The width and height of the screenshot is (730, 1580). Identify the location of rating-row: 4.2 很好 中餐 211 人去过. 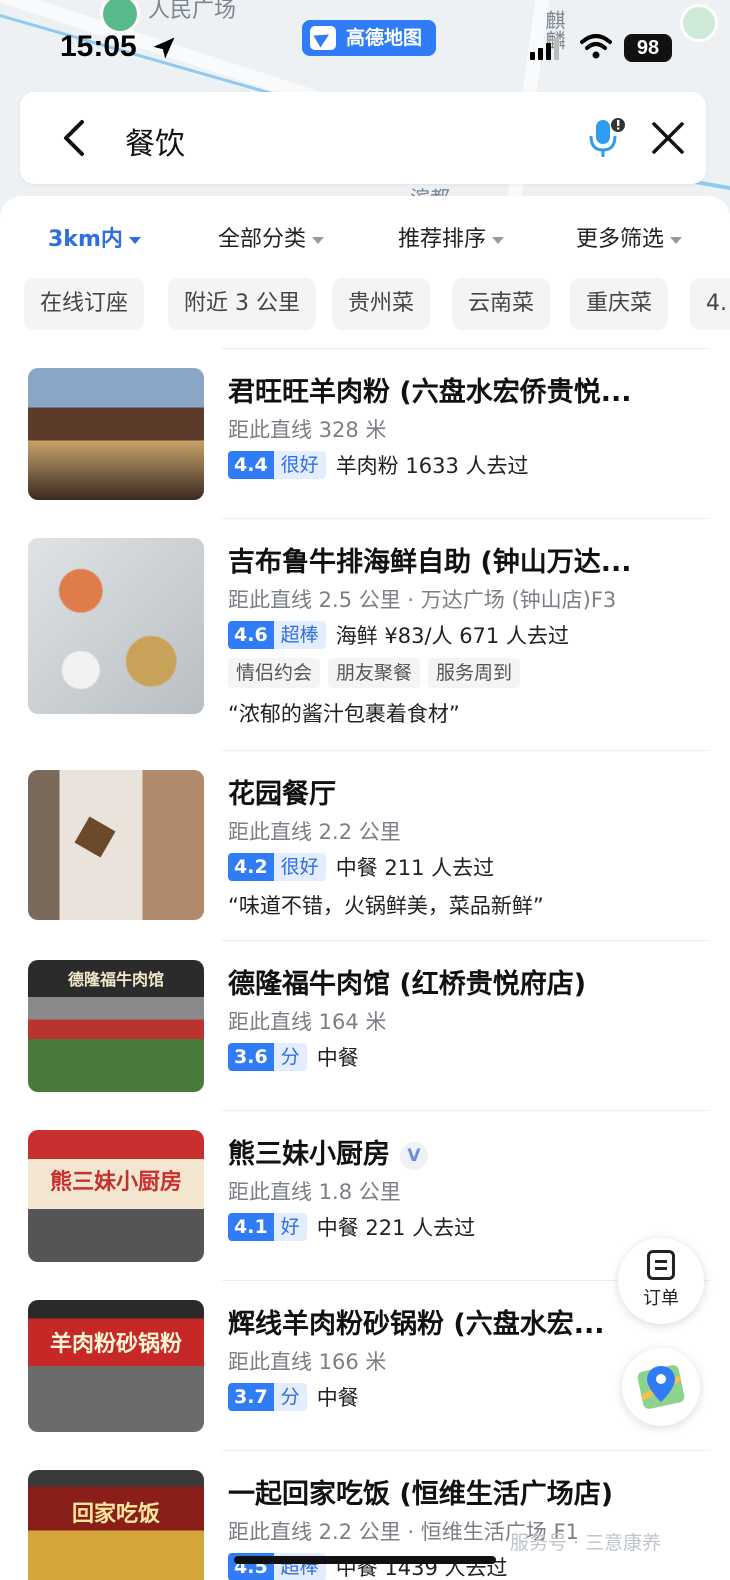
(361, 867).